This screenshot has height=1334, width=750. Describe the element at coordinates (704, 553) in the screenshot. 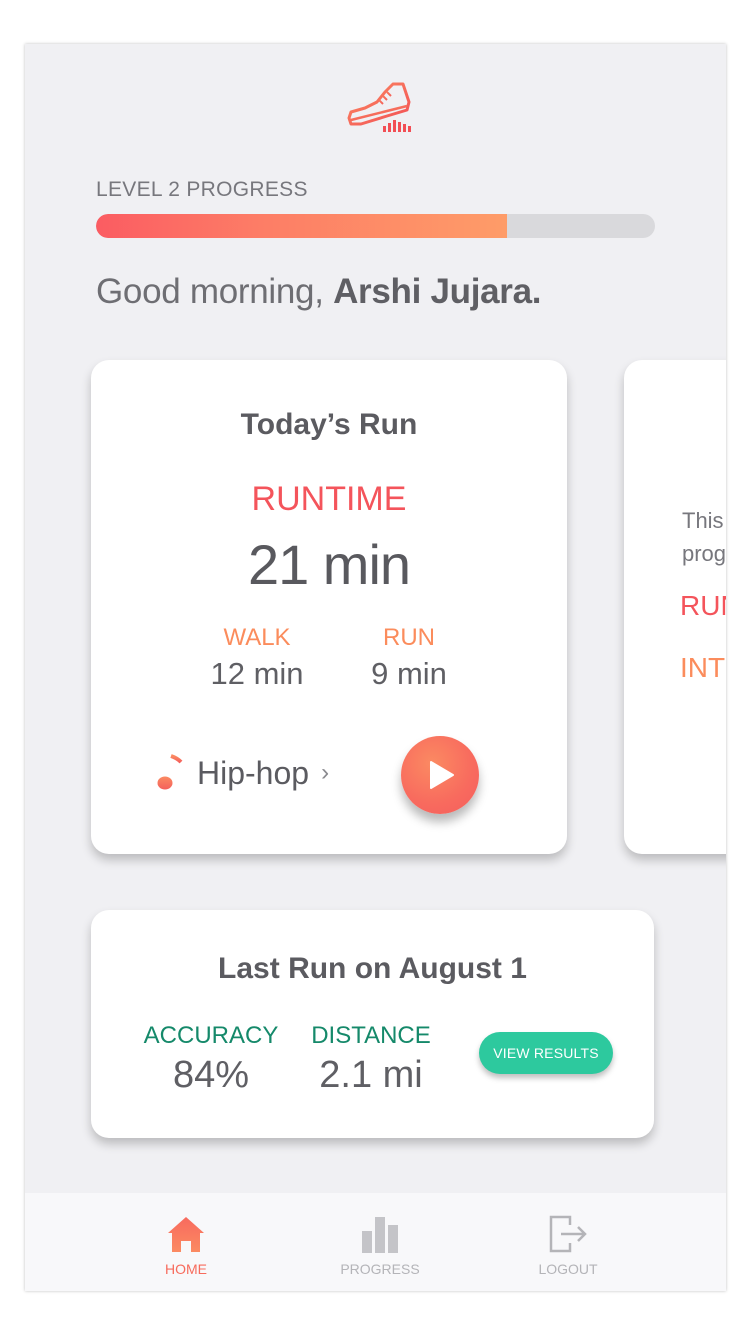

I see `next-card-line2: prog` at that location.